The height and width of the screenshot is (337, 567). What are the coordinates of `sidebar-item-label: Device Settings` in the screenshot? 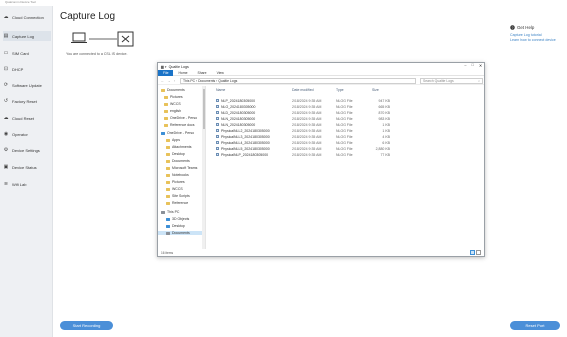 It's located at (26, 150).